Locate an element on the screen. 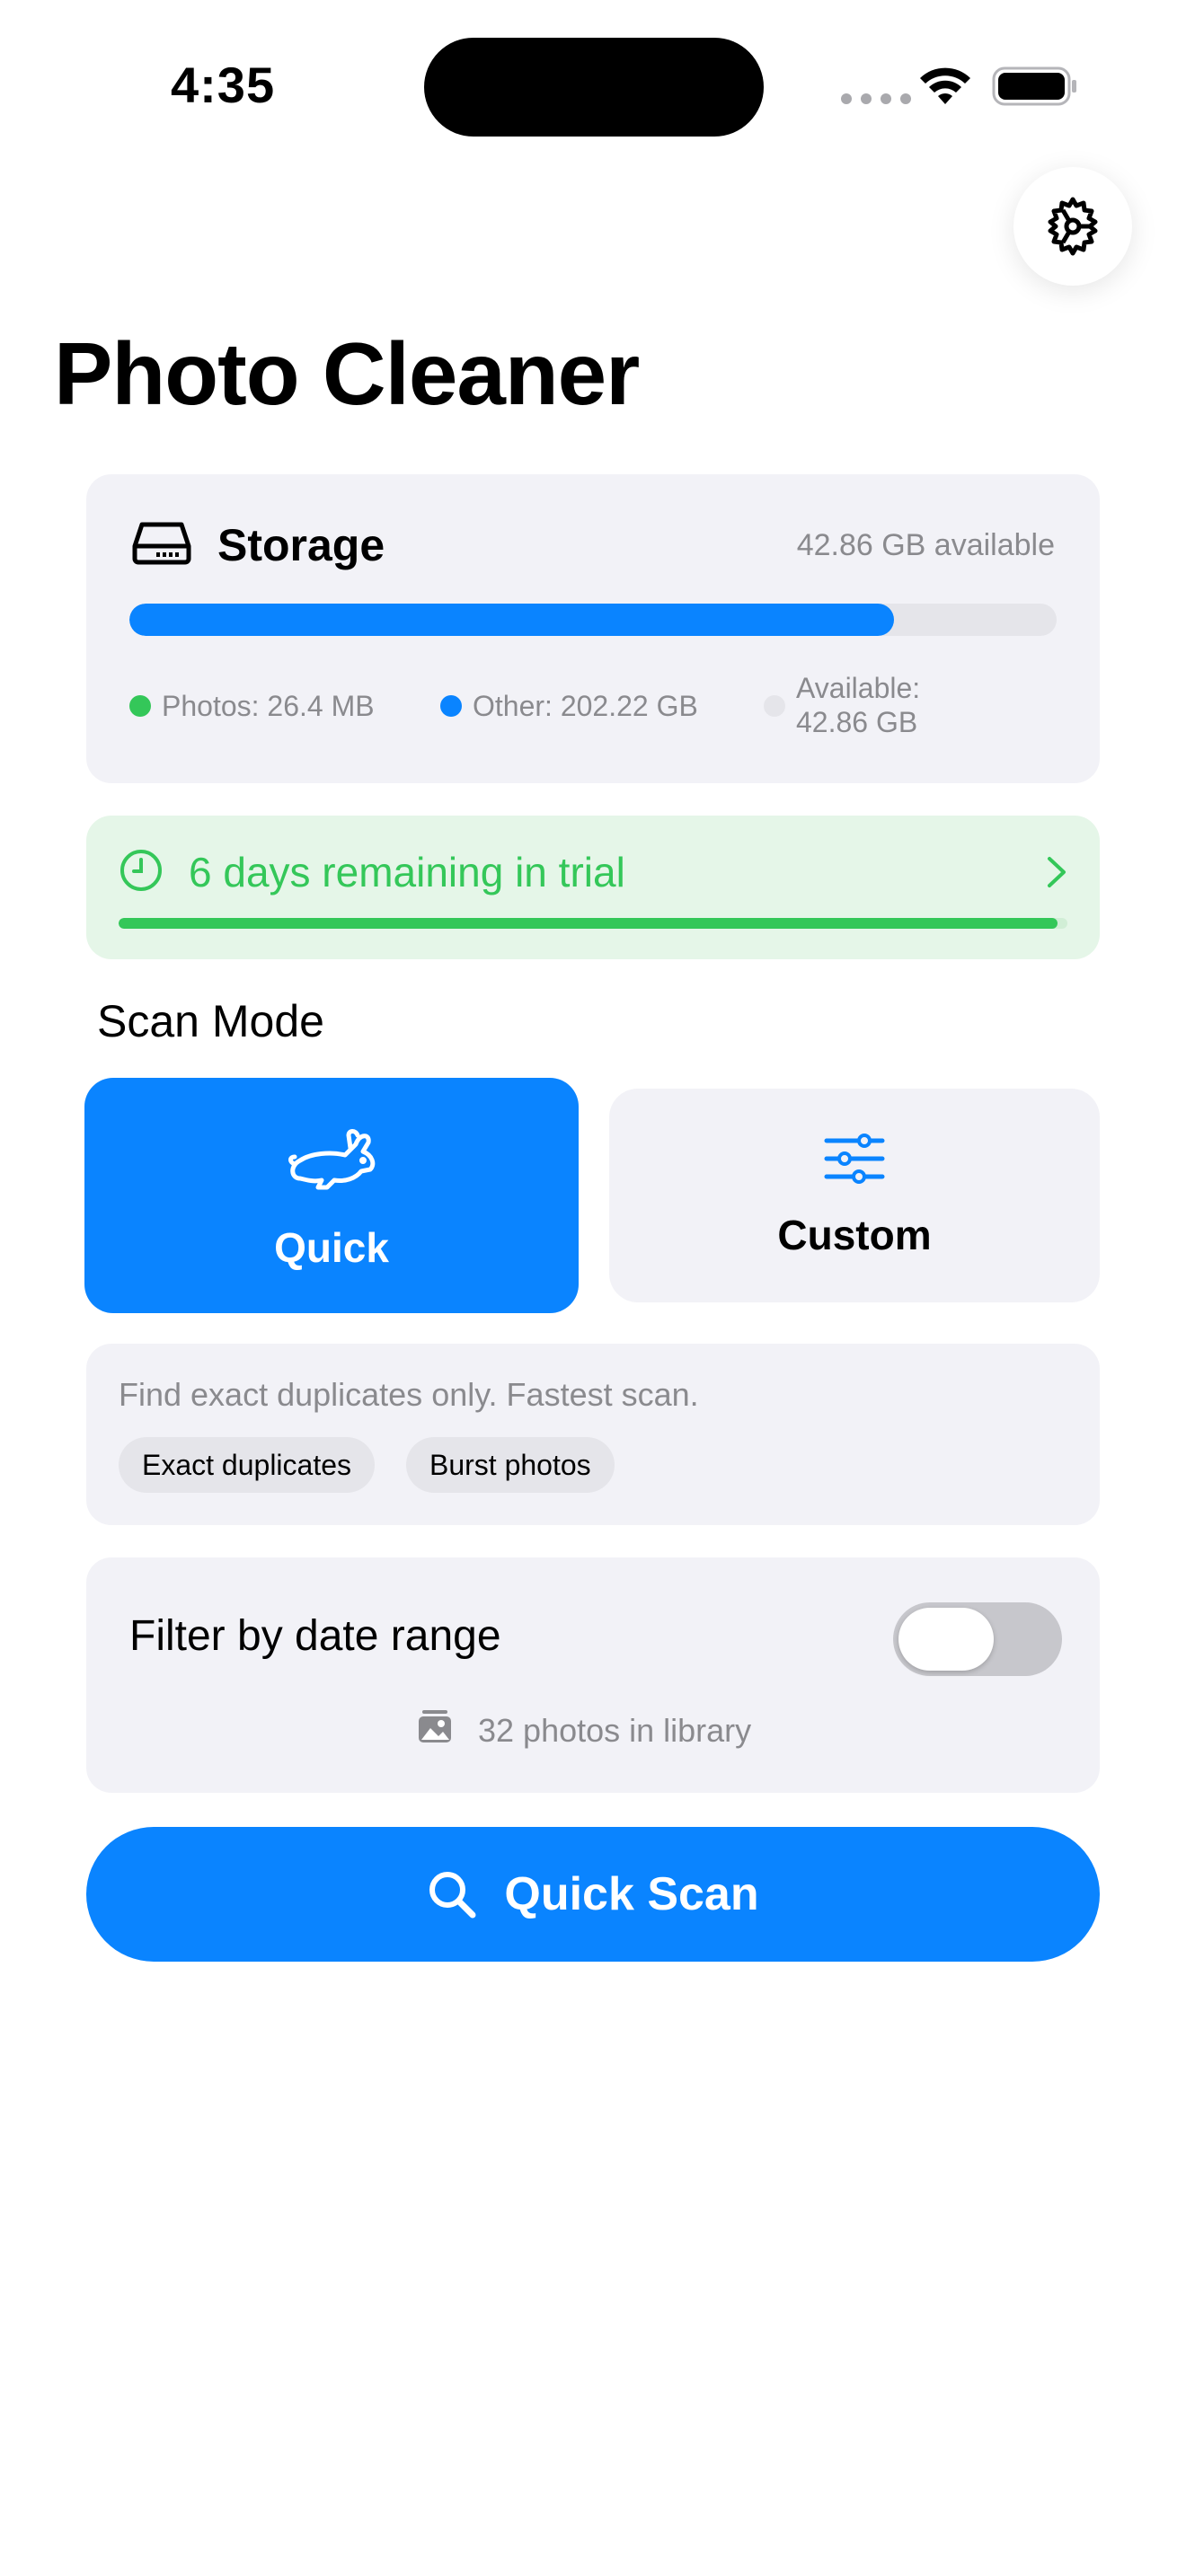 This screenshot has width=1186, height=2576. storage-title: Storage is located at coordinates (301, 545).